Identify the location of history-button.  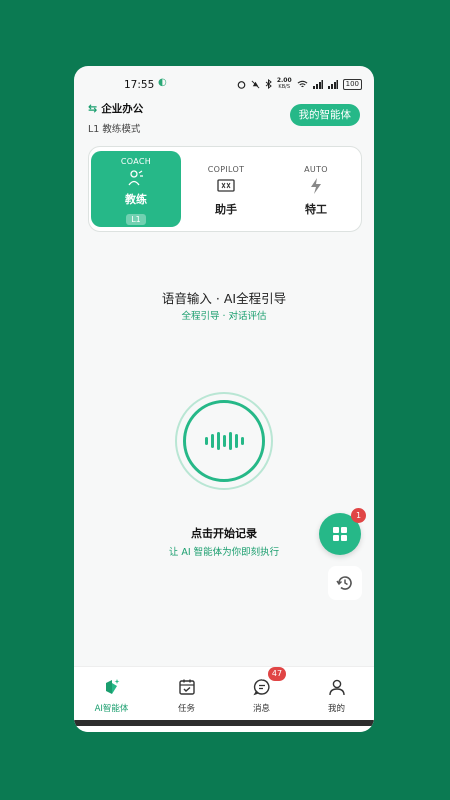
(345, 583).